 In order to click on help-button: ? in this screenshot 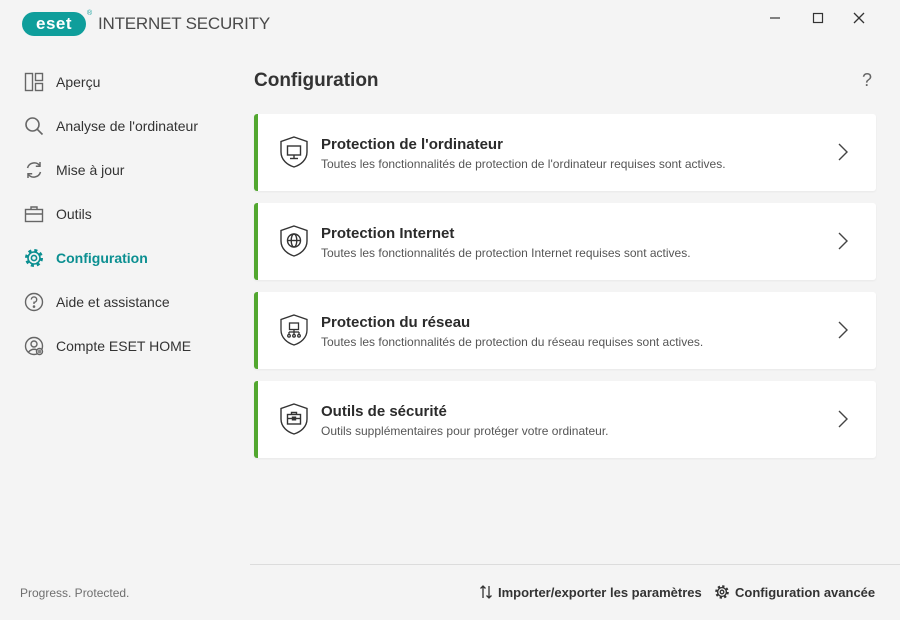, I will do `click(867, 80)`.